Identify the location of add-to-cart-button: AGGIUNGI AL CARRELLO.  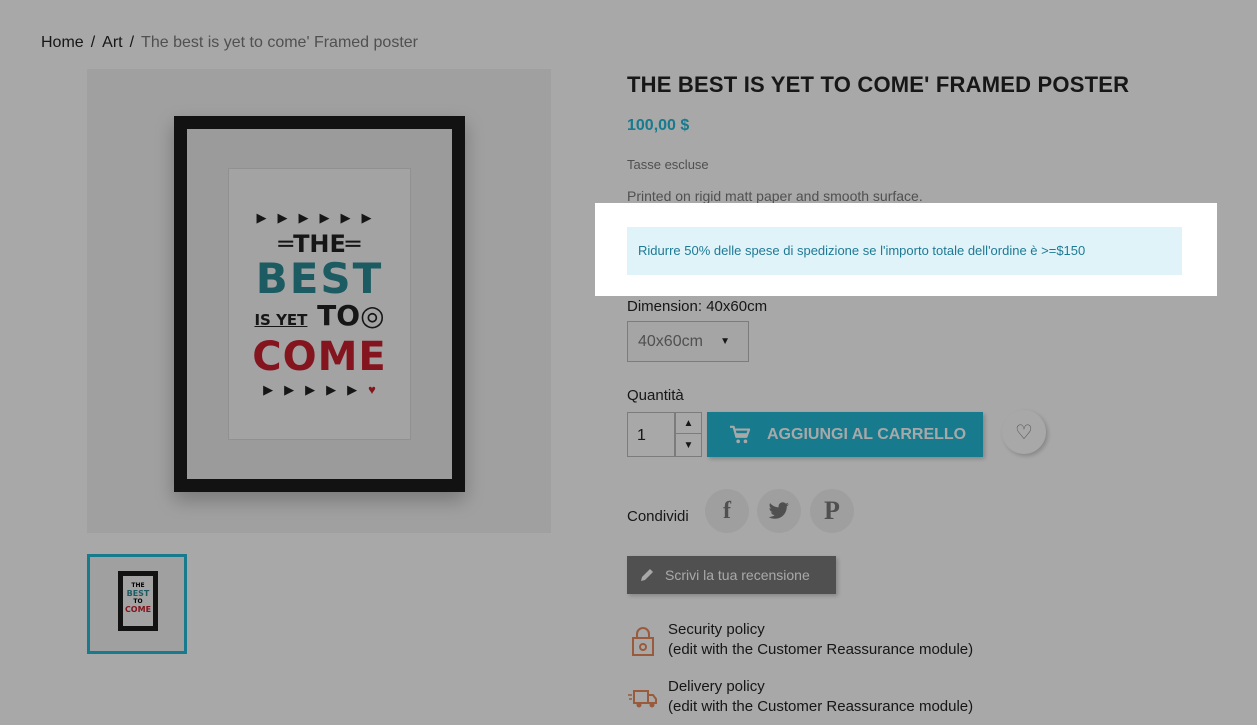
(845, 434).